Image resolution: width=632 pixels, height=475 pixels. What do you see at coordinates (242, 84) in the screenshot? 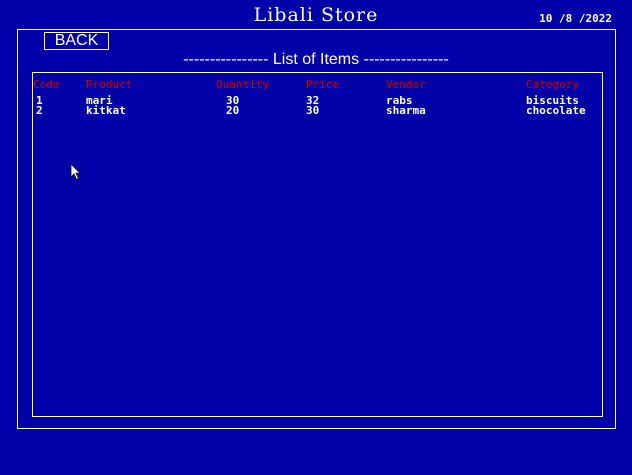
I see `column-header-quantity: Quantity` at bounding box center [242, 84].